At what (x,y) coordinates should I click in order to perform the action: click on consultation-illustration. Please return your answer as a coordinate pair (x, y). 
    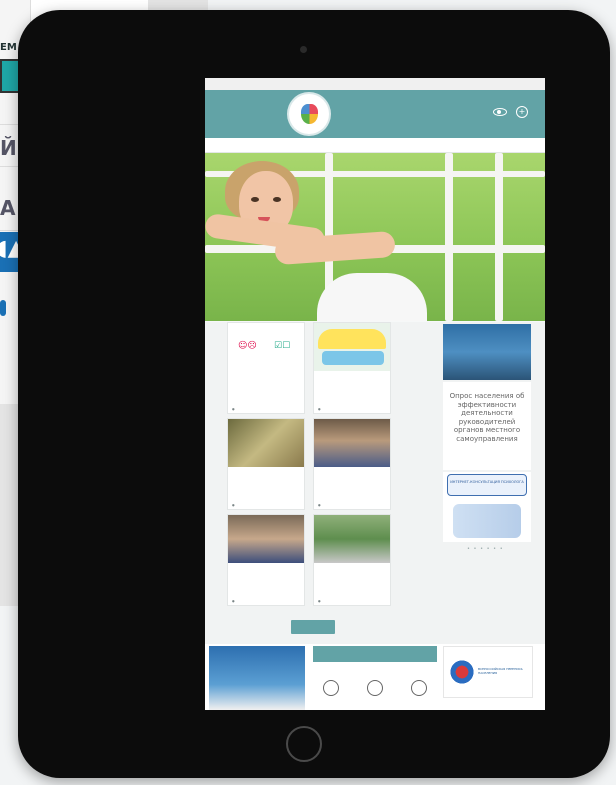
    Looking at the image, I should click on (487, 521).